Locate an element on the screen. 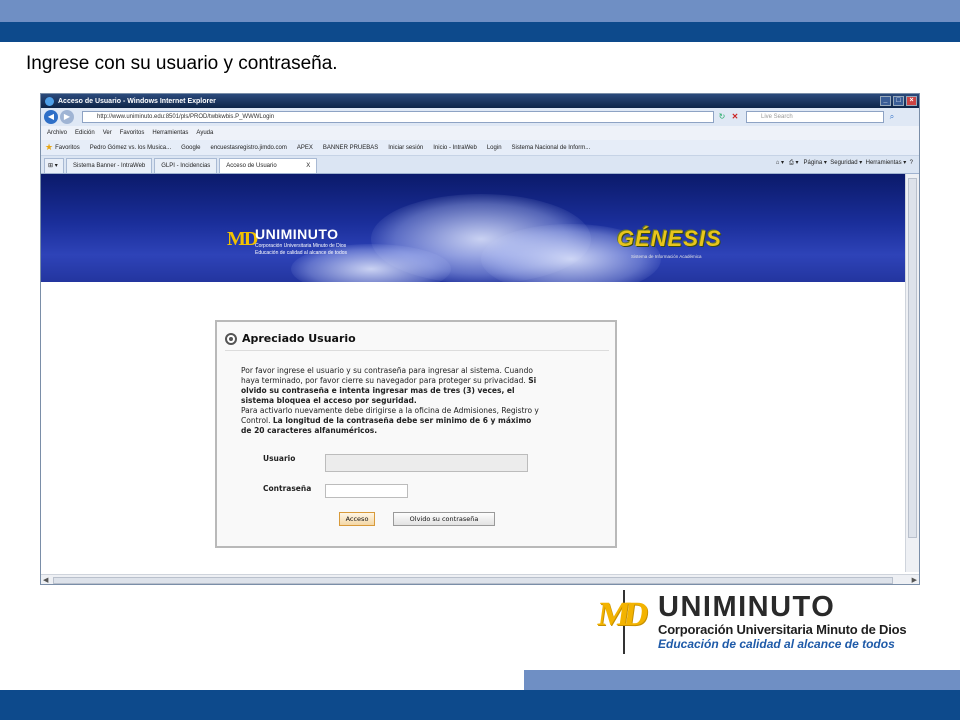  forward-arrow-icon: ▶ is located at coordinates (67, 117).